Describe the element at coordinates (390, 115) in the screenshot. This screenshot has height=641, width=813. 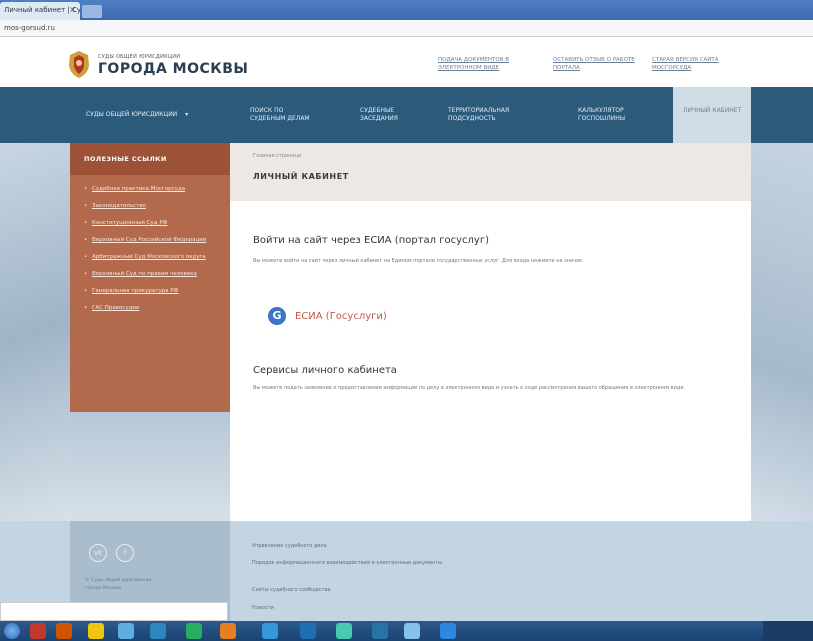
I see `nav-hearings: СУДЕБНЫЕ ЗАСЕДАНИЯ` at that location.